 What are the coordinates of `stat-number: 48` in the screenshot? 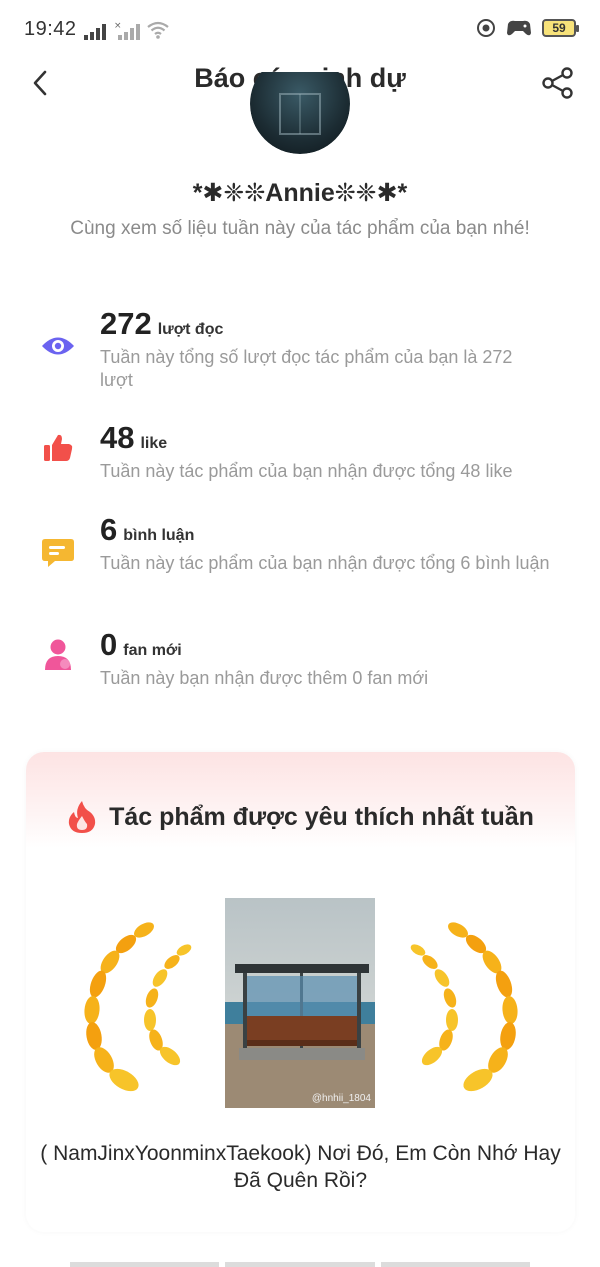 It's located at (117, 437).